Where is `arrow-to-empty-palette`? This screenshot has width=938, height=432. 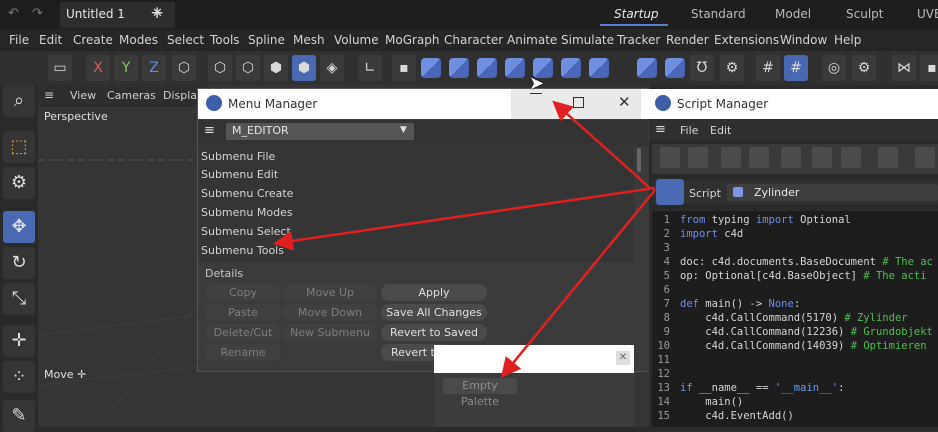 arrow-to-empty-palette is located at coordinates (578, 283).